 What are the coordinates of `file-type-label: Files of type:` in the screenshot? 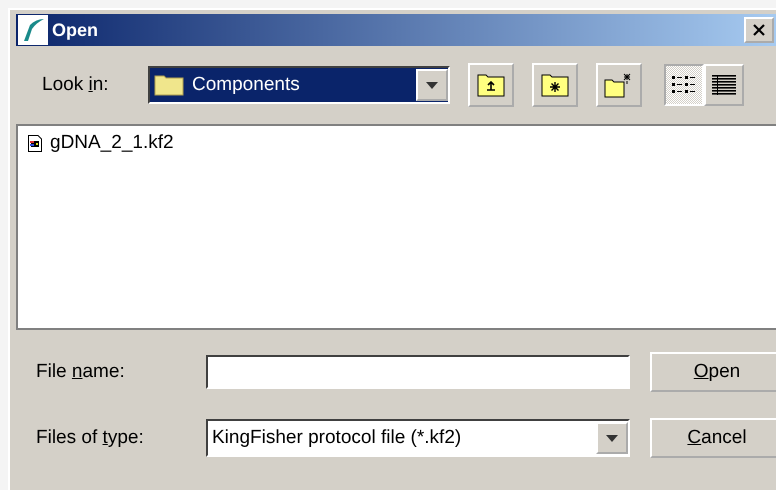 It's located at (90, 438).